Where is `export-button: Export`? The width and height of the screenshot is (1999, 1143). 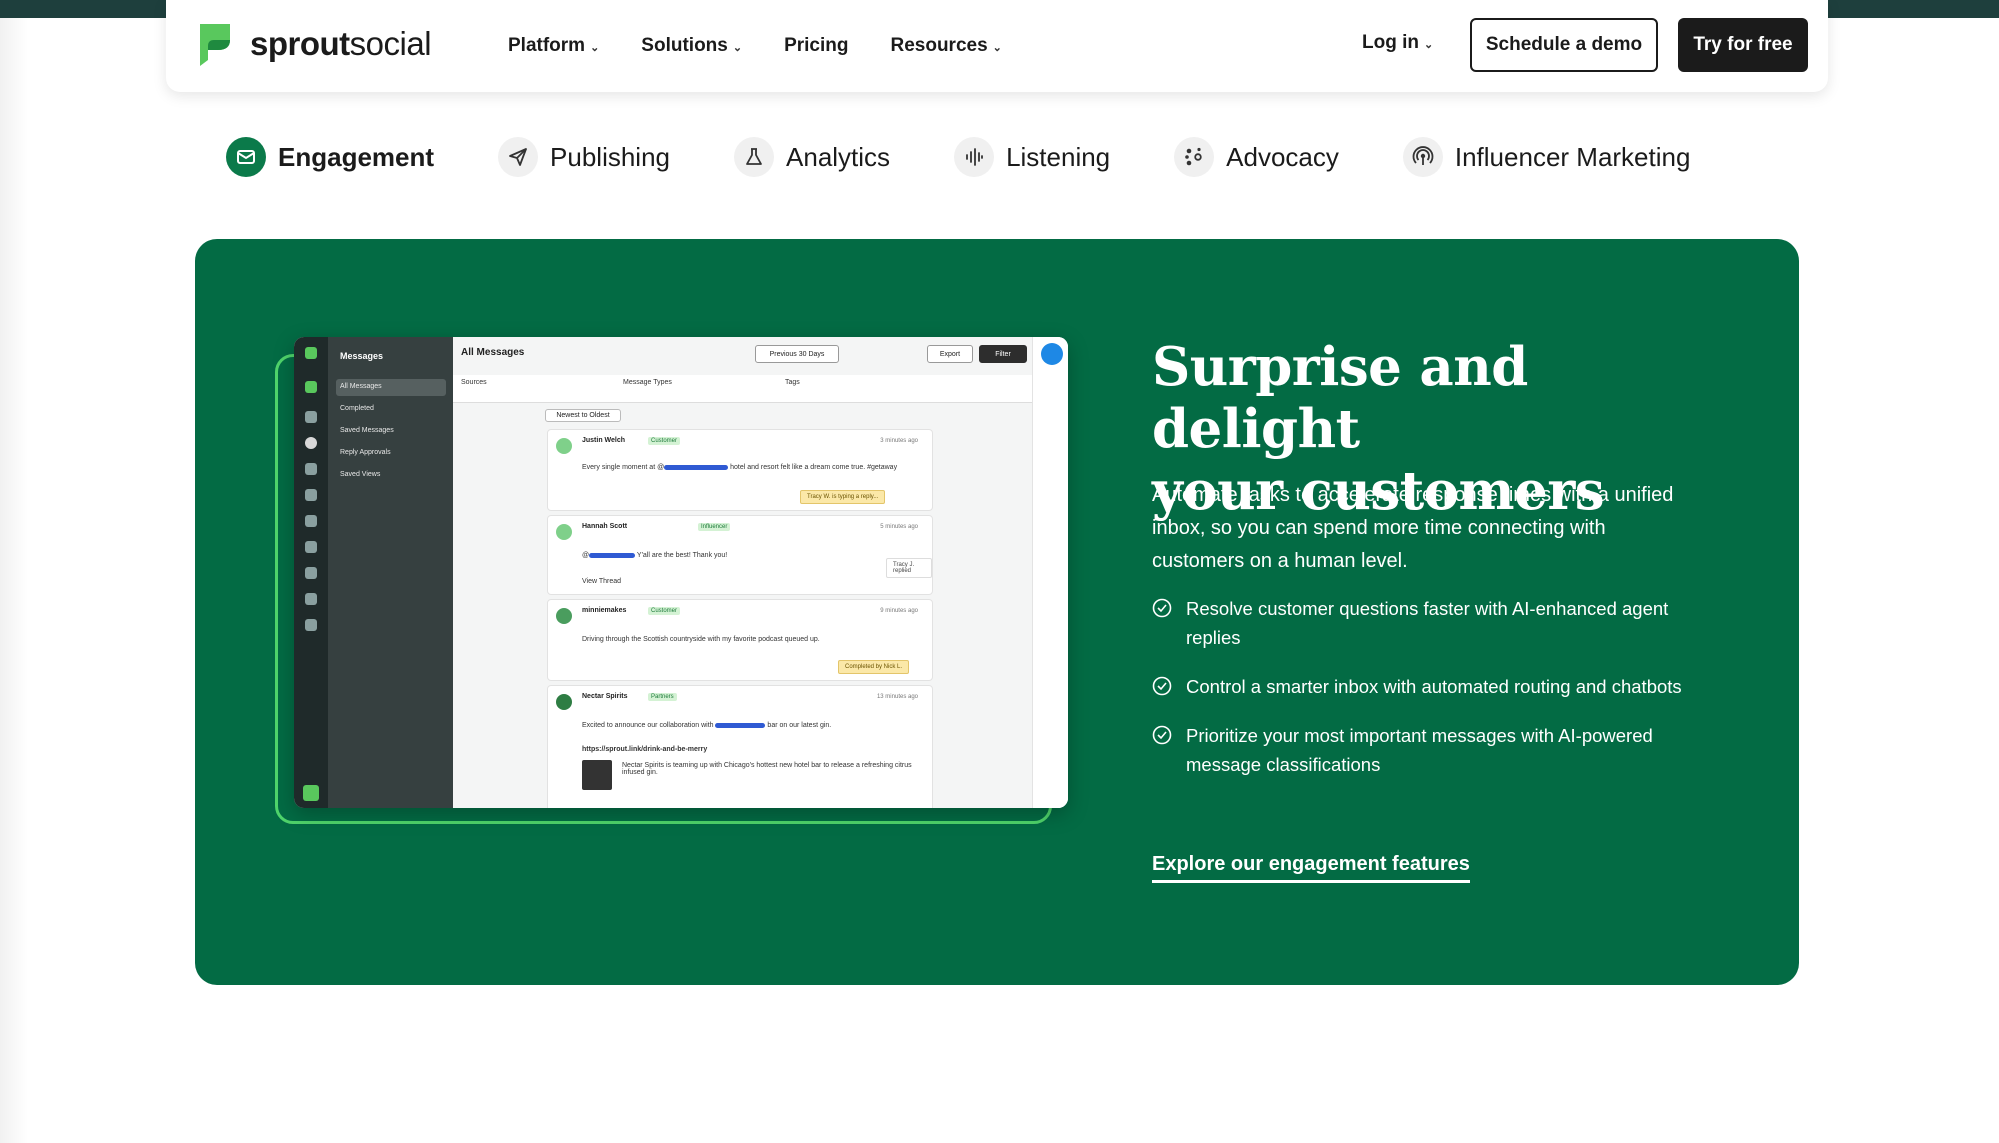
export-button: Export is located at coordinates (950, 354).